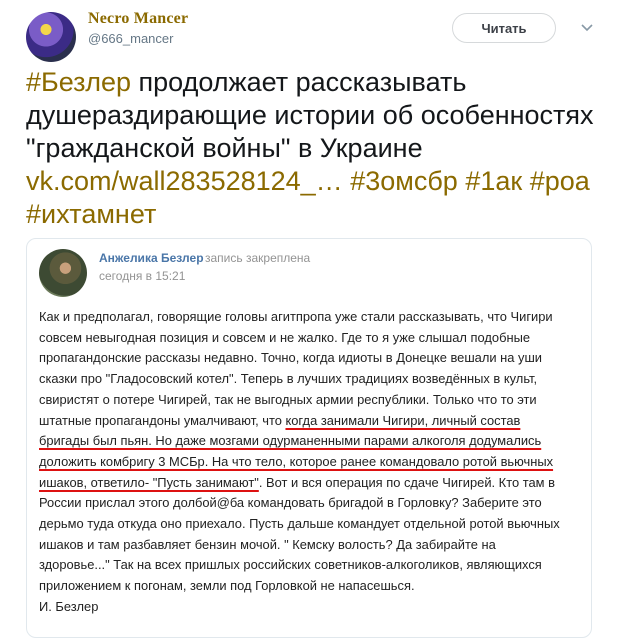  What do you see at coordinates (151, 258) in the screenshot?
I see `vk-author-name: Анжелика Безлер` at bounding box center [151, 258].